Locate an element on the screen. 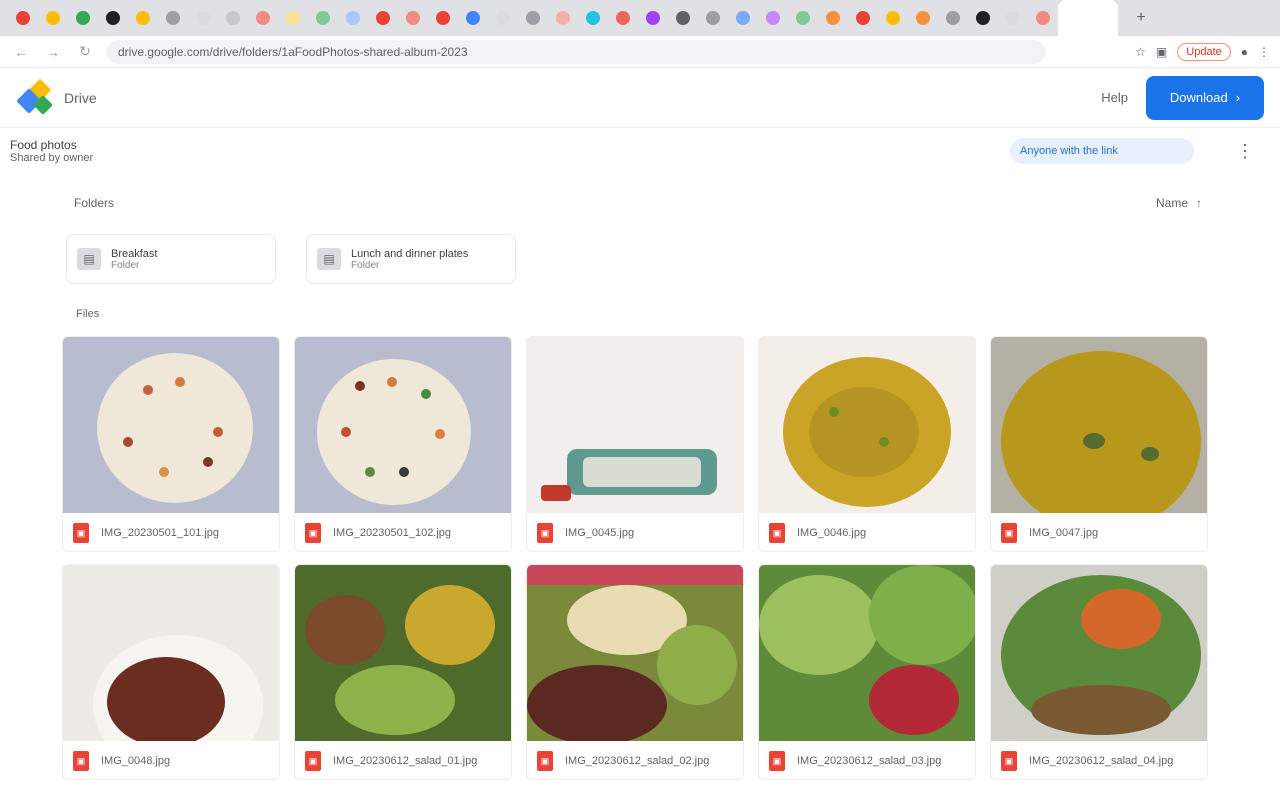 Image resolution: width=1280 pixels, height=790 pixels. forward-icon: → is located at coordinates (53, 52).